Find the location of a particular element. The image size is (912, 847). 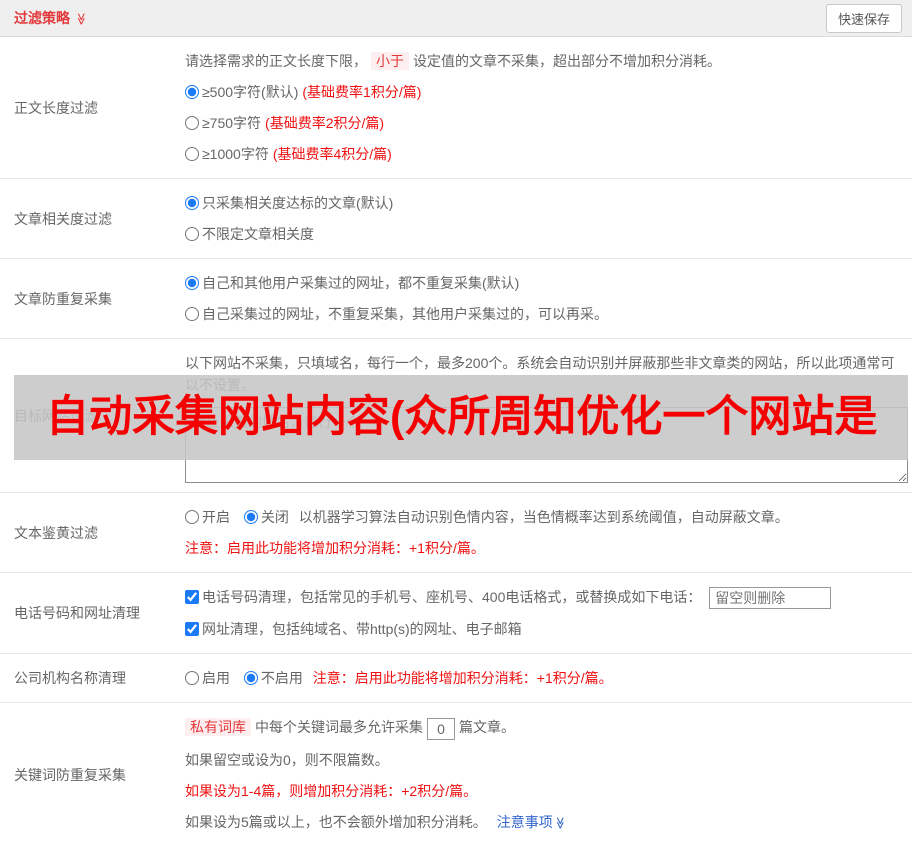

phone-cleanup-option: 电话号码清理，包括常见的手机号、座机号、400电话格式，或替换成如下电话： is located at coordinates (445, 597).